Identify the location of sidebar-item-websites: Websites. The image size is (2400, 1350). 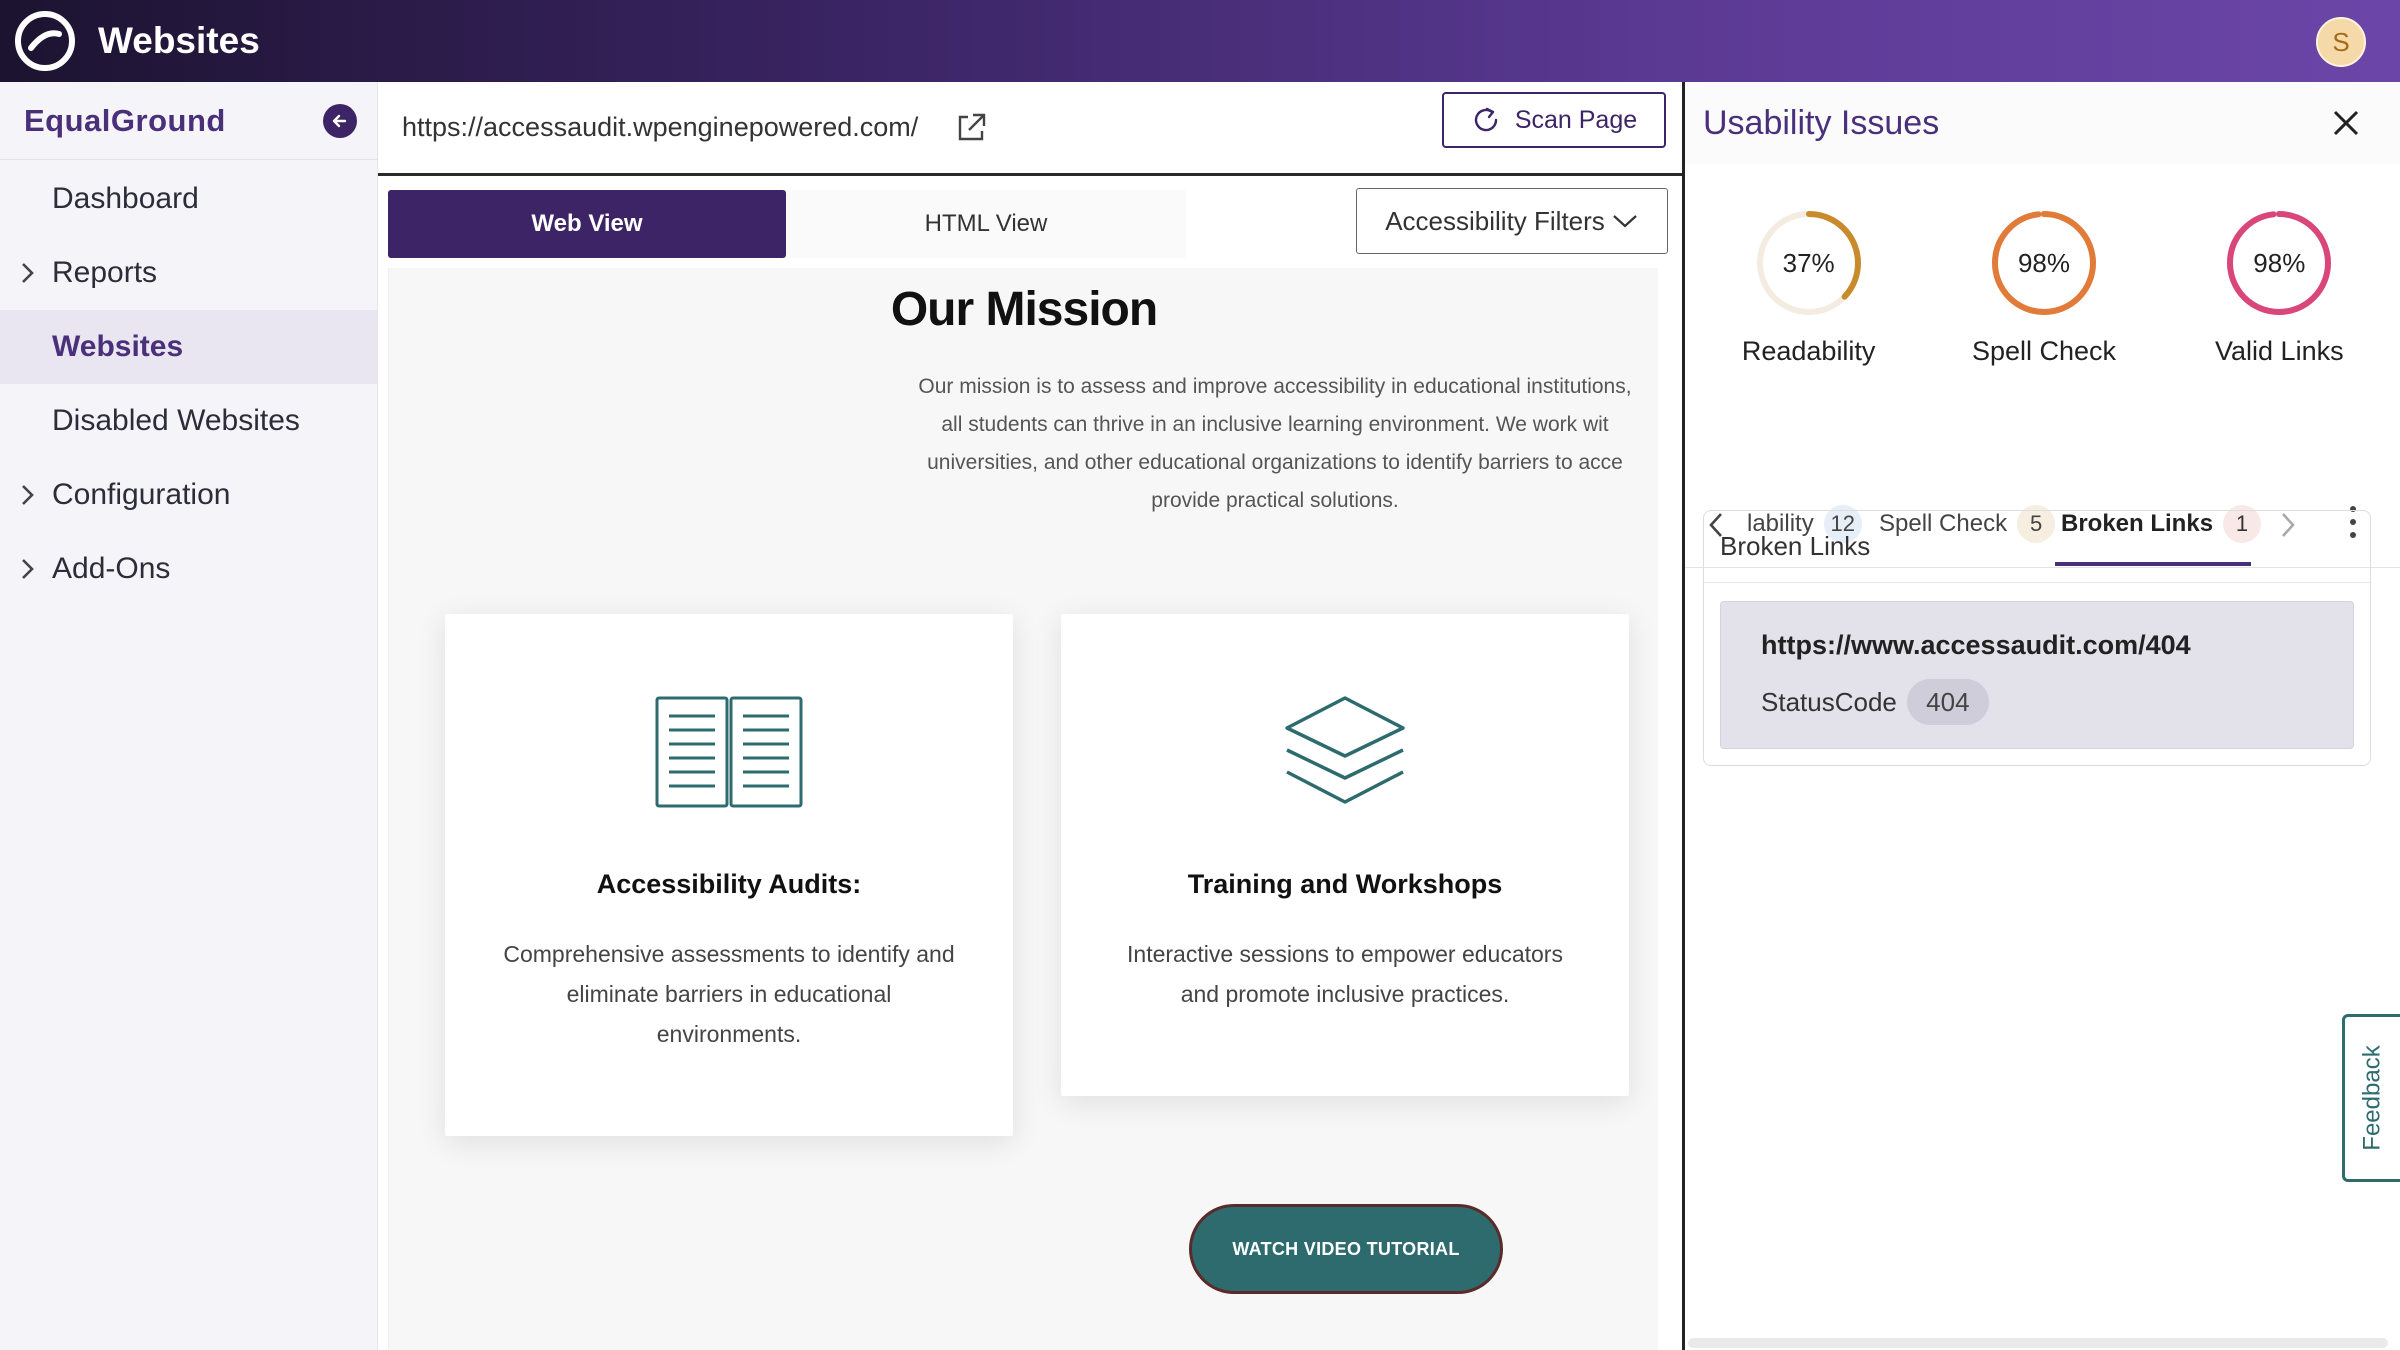
(188, 347).